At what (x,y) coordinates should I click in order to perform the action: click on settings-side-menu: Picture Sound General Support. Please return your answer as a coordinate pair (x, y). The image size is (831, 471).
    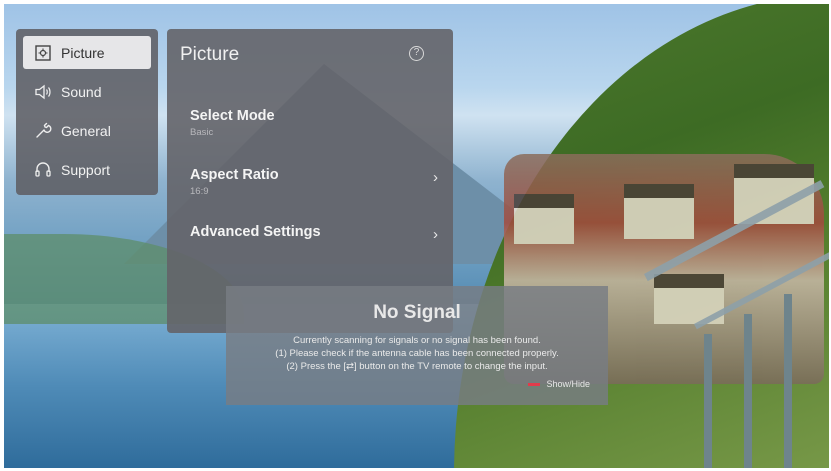
    Looking at the image, I should click on (87, 112).